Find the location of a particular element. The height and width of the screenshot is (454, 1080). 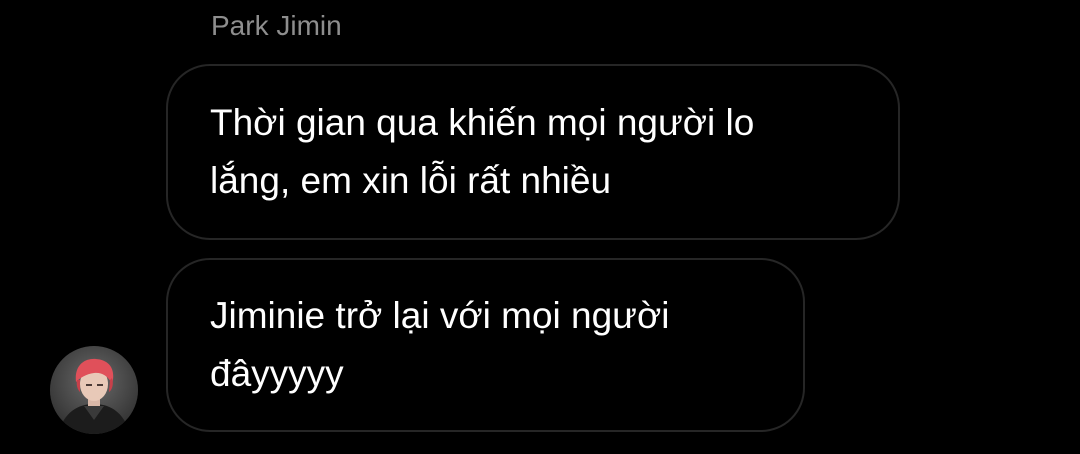

sender-avatar is located at coordinates (94, 390).